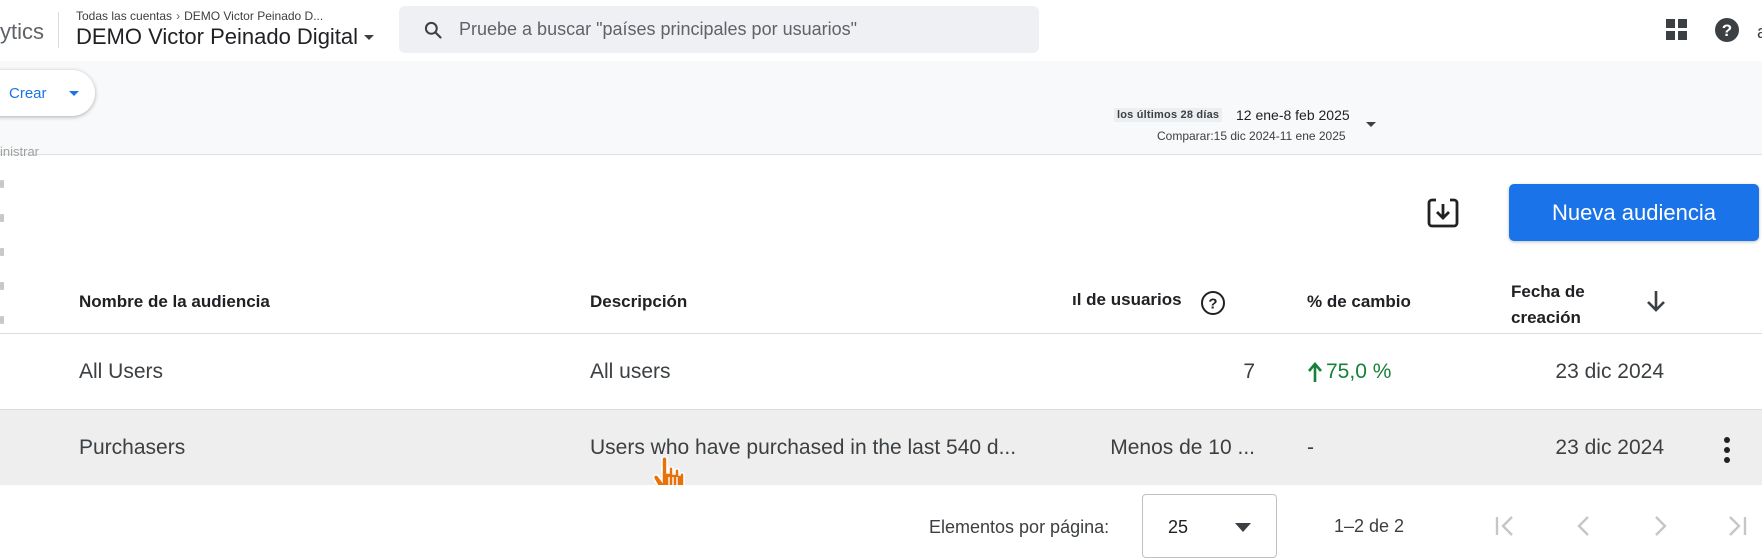  I want to click on property-selector: DEMO Victor Peinado Digital, so click(225, 37).